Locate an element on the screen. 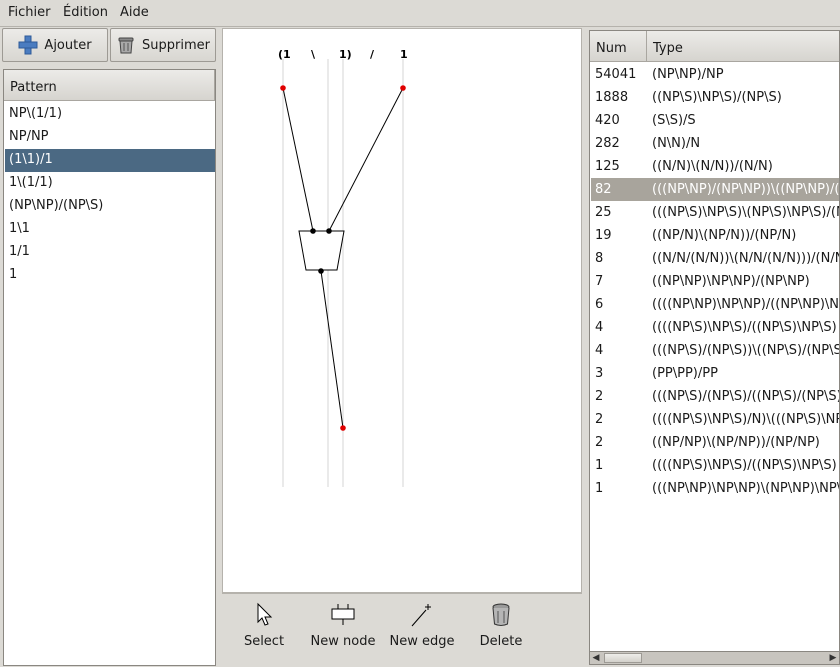 This screenshot has width=840, height=667. type-count: 125 is located at coordinates (607, 166).